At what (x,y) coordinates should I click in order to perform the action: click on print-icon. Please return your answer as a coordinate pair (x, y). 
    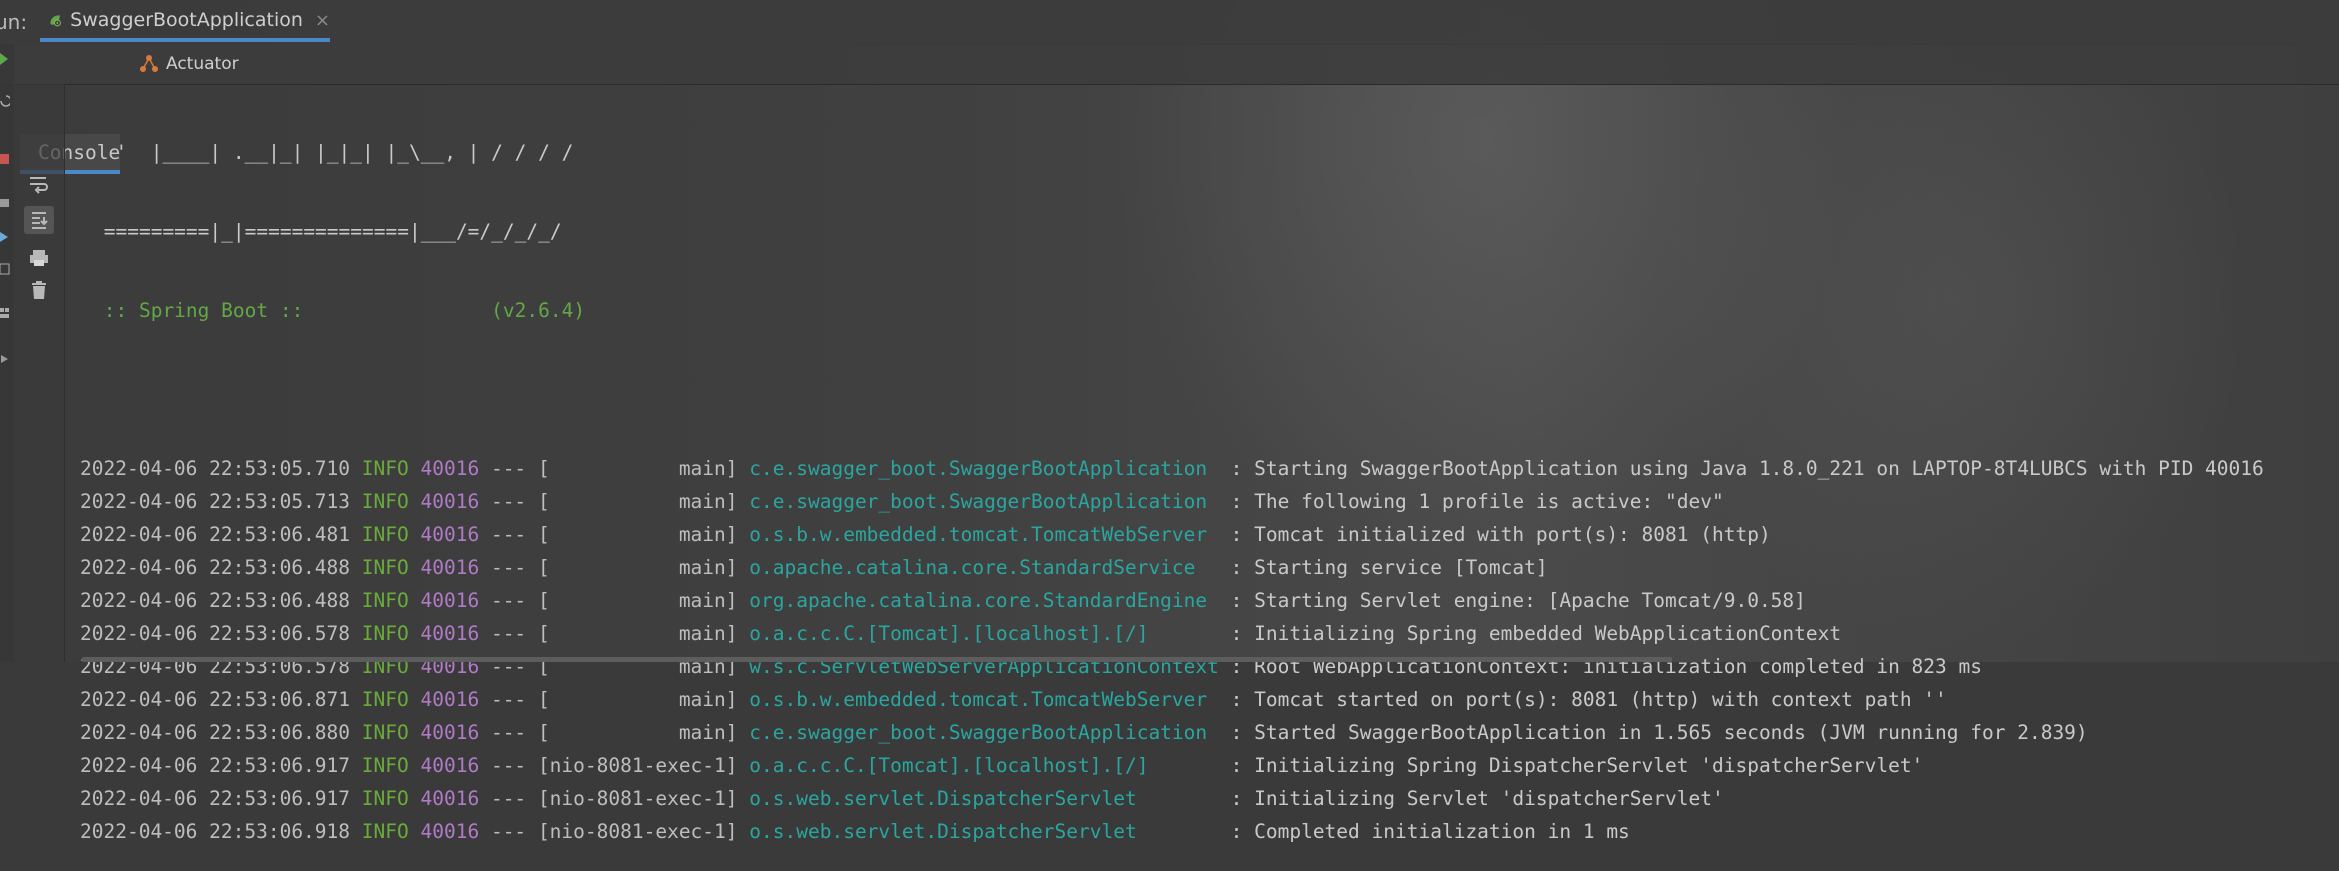
    Looking at the image, I should click on (39, 258).